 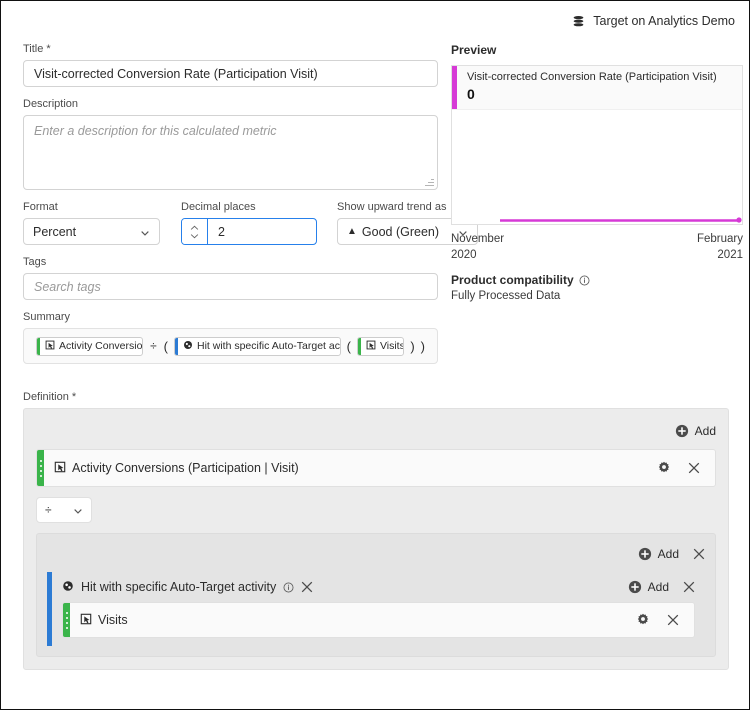 I want to click on operator-value: ÷, so click(x=48, y=510).